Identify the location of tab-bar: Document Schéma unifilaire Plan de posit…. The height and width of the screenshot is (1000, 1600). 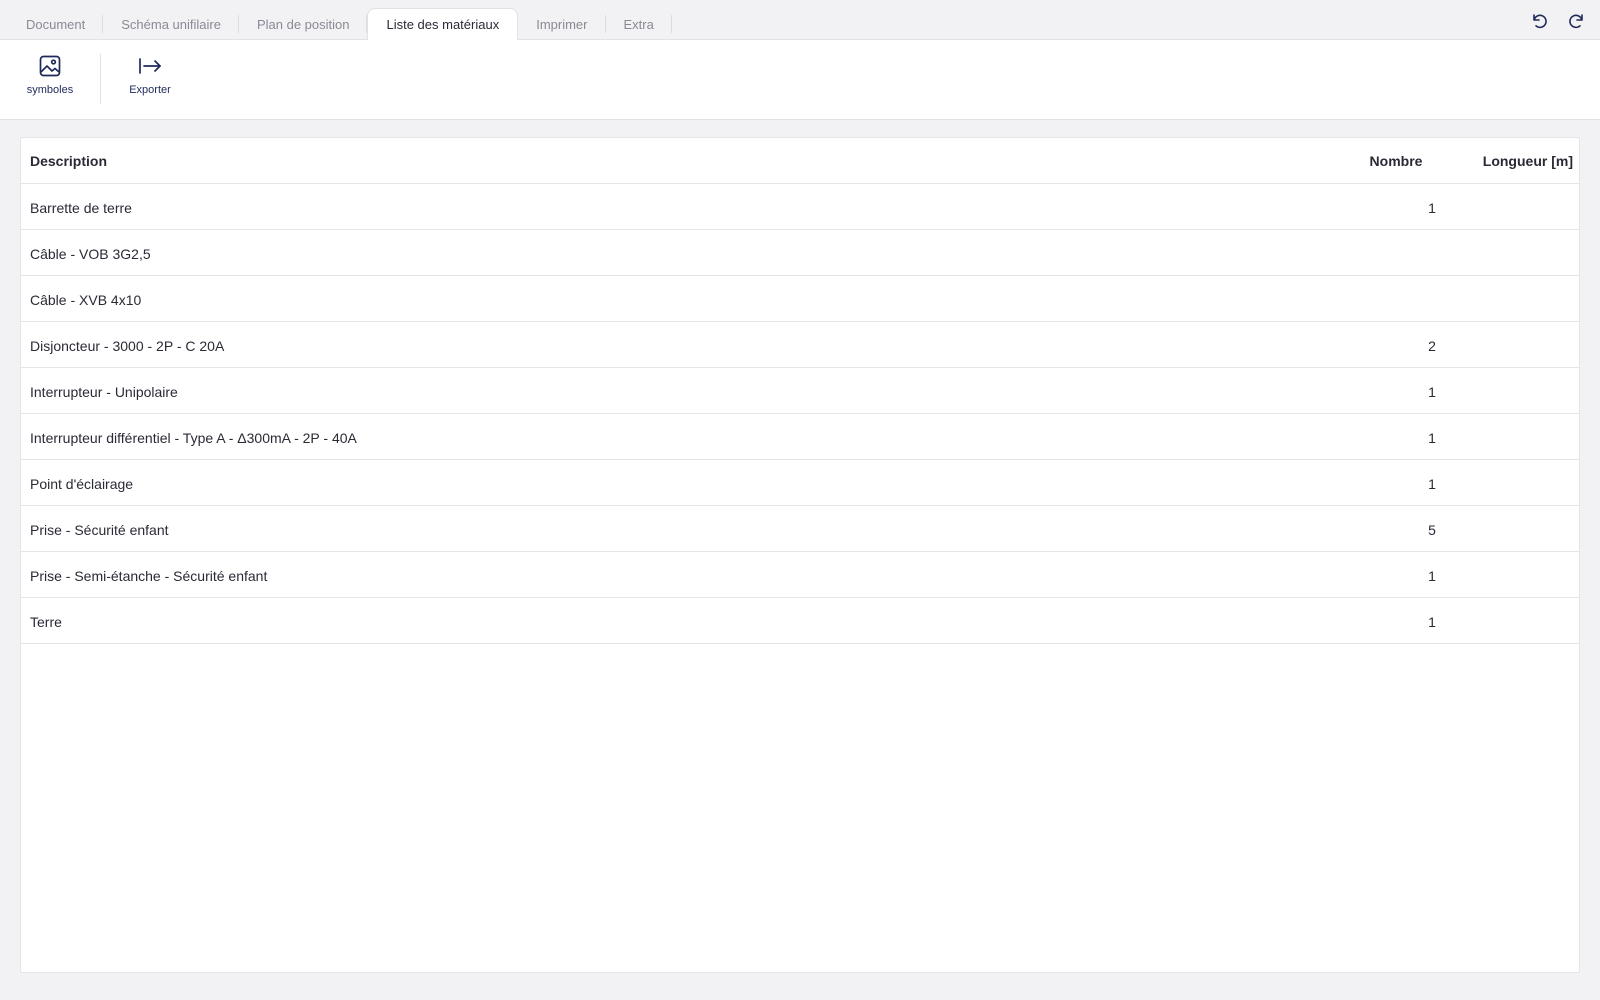
(800, 20).